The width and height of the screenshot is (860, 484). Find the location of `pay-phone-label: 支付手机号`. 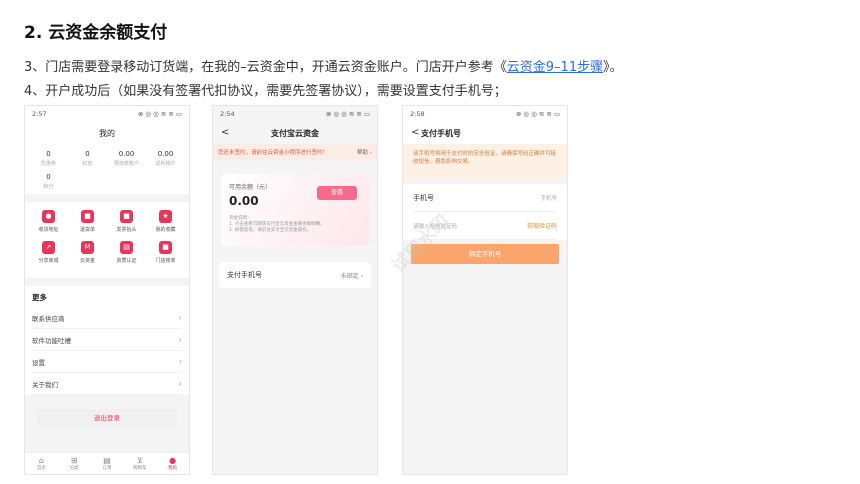

pay-phone-label: 支付手机号 is located at coordinates (244, 275).